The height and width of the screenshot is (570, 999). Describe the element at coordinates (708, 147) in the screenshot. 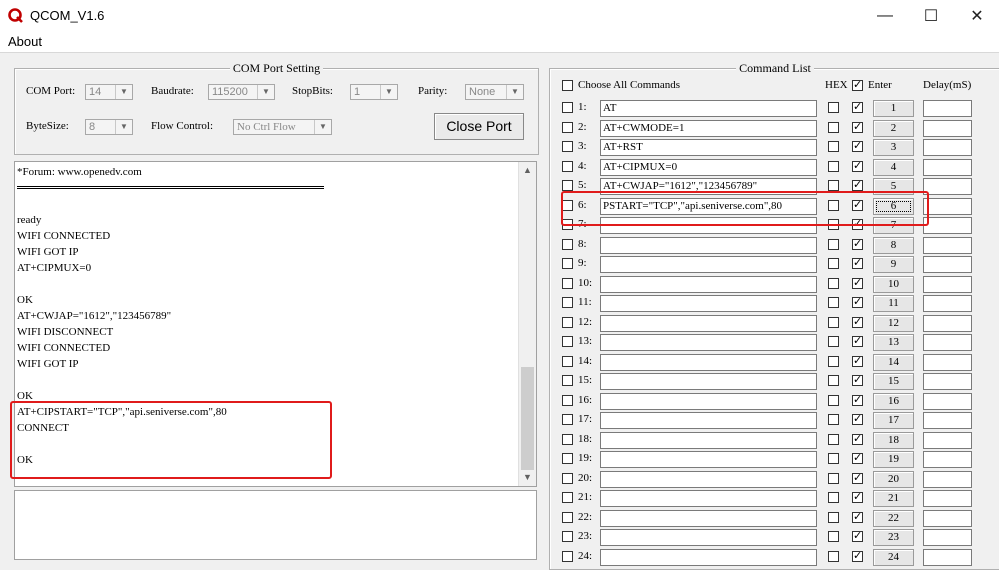

I see `command-input: AT+RST` at that location.